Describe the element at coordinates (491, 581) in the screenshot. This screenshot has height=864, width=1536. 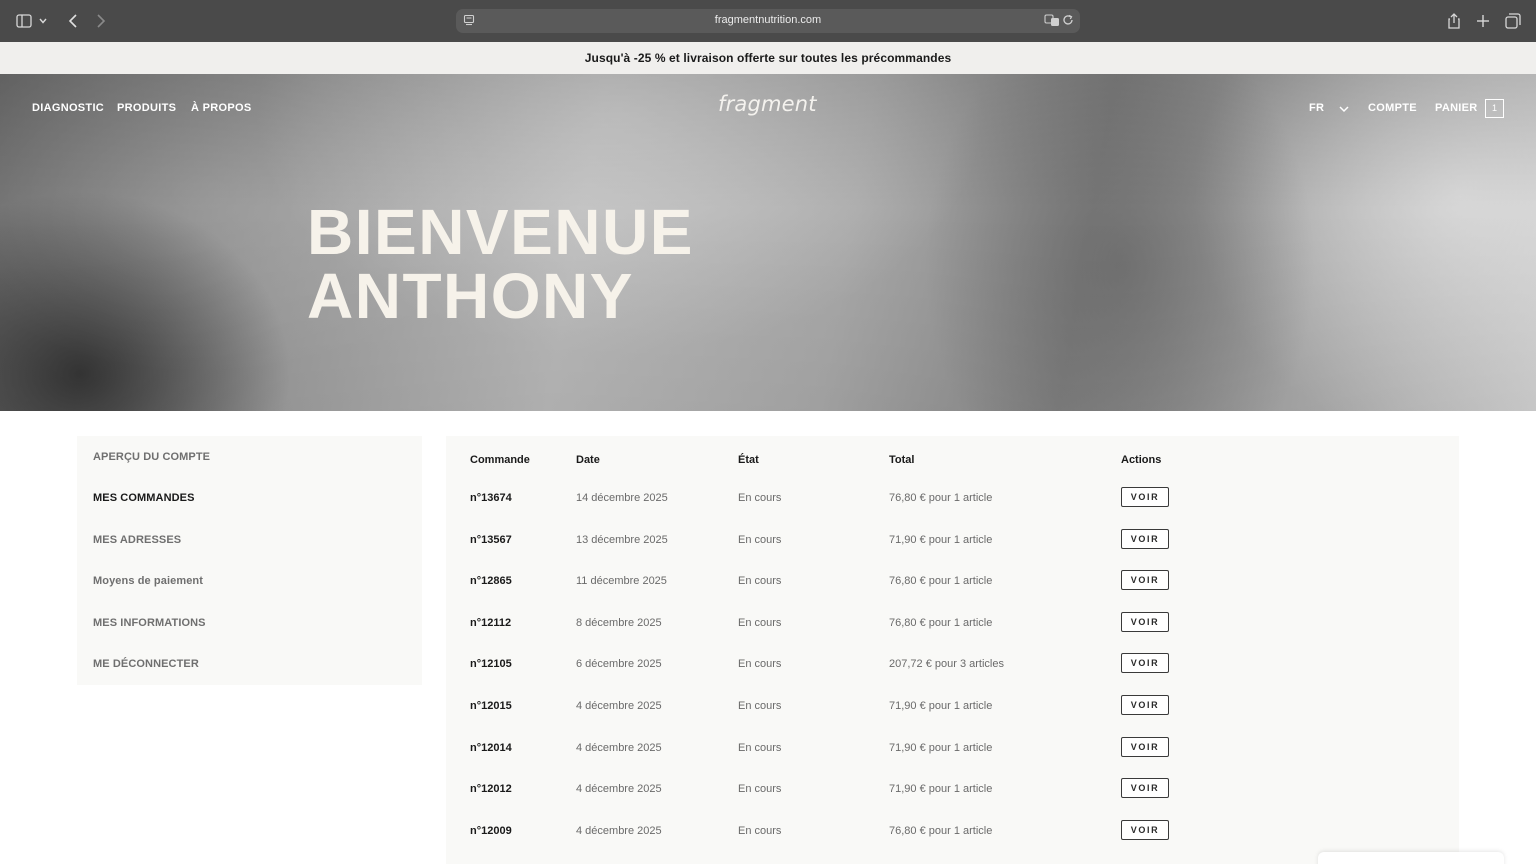
I see `order-number: n°12865` at that location.